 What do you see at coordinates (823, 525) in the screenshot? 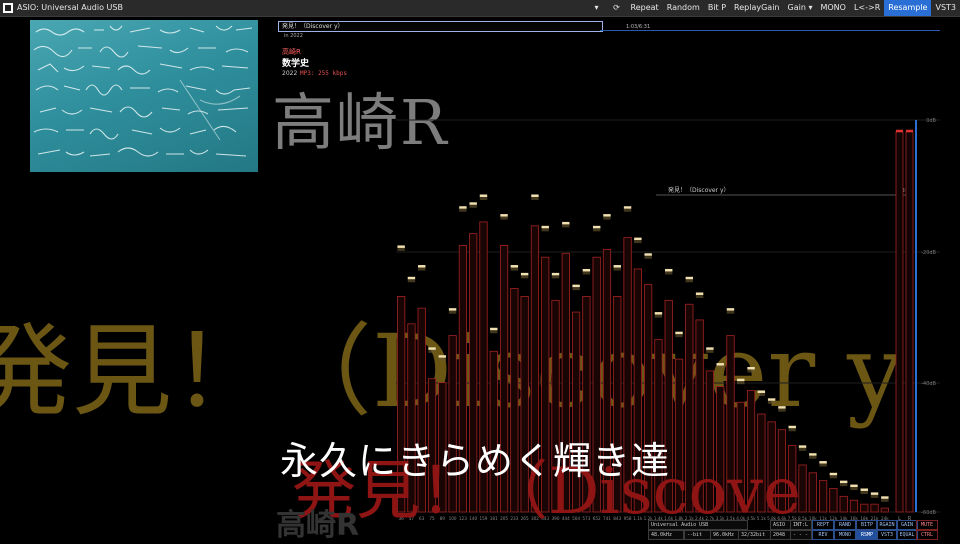
I see `repeat-status-button: REPT` at bounding box center [823, 525].